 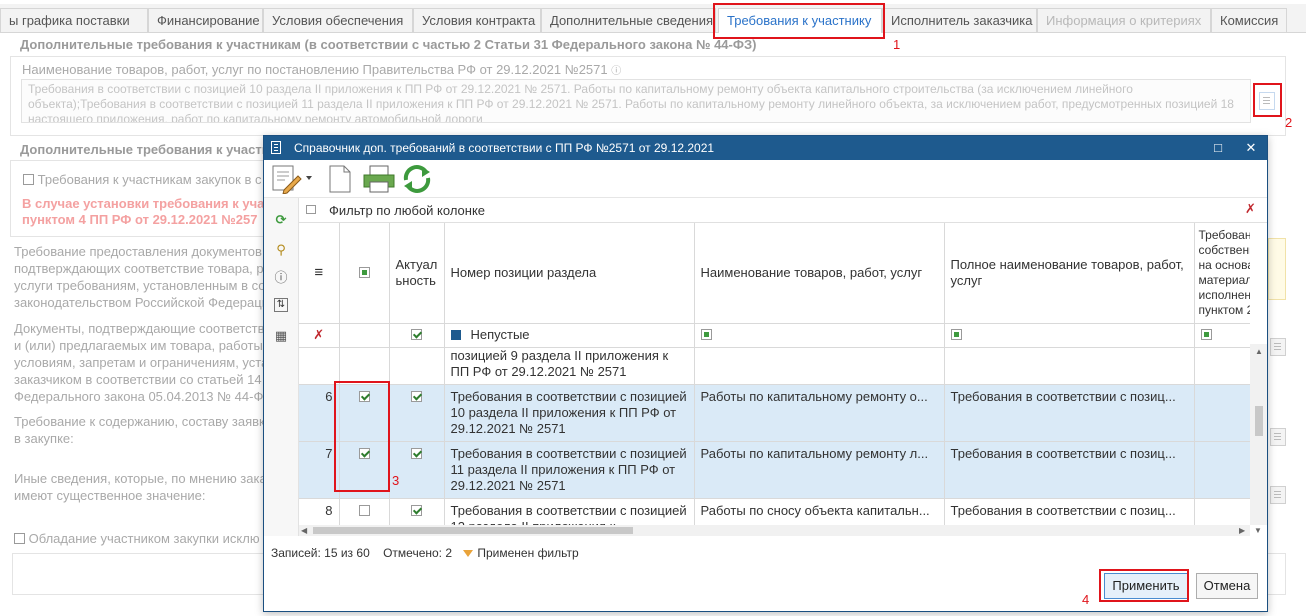 I want to click on filter-cell-actual, so click(x=417, y=335).